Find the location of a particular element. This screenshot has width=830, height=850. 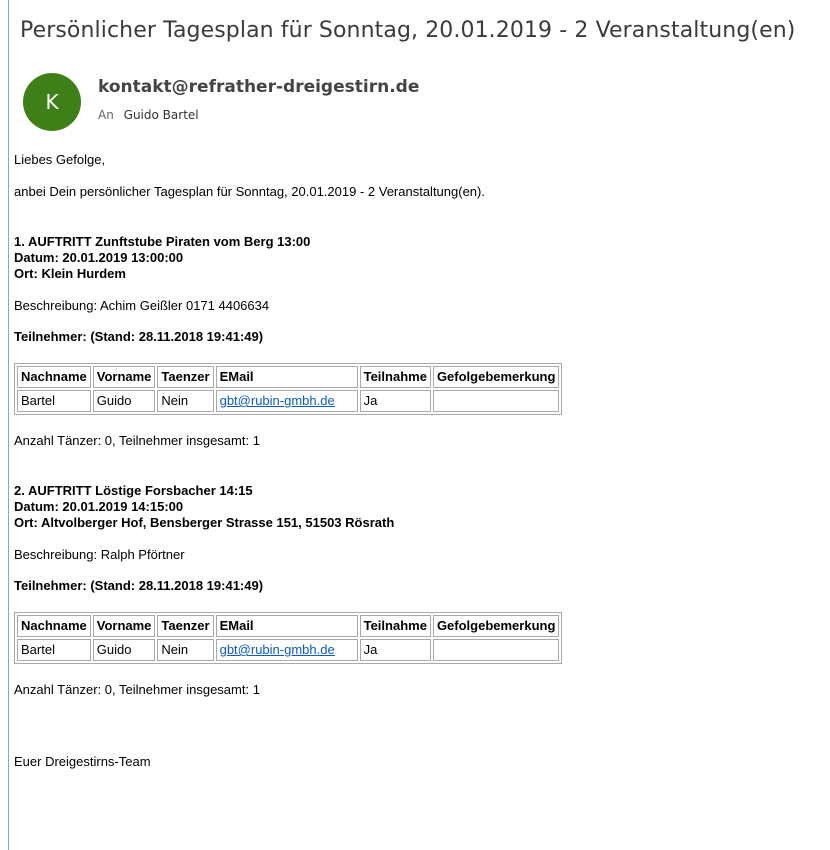

signature: Euer Dreigestirns-Team is located at coordinates (82, 761).